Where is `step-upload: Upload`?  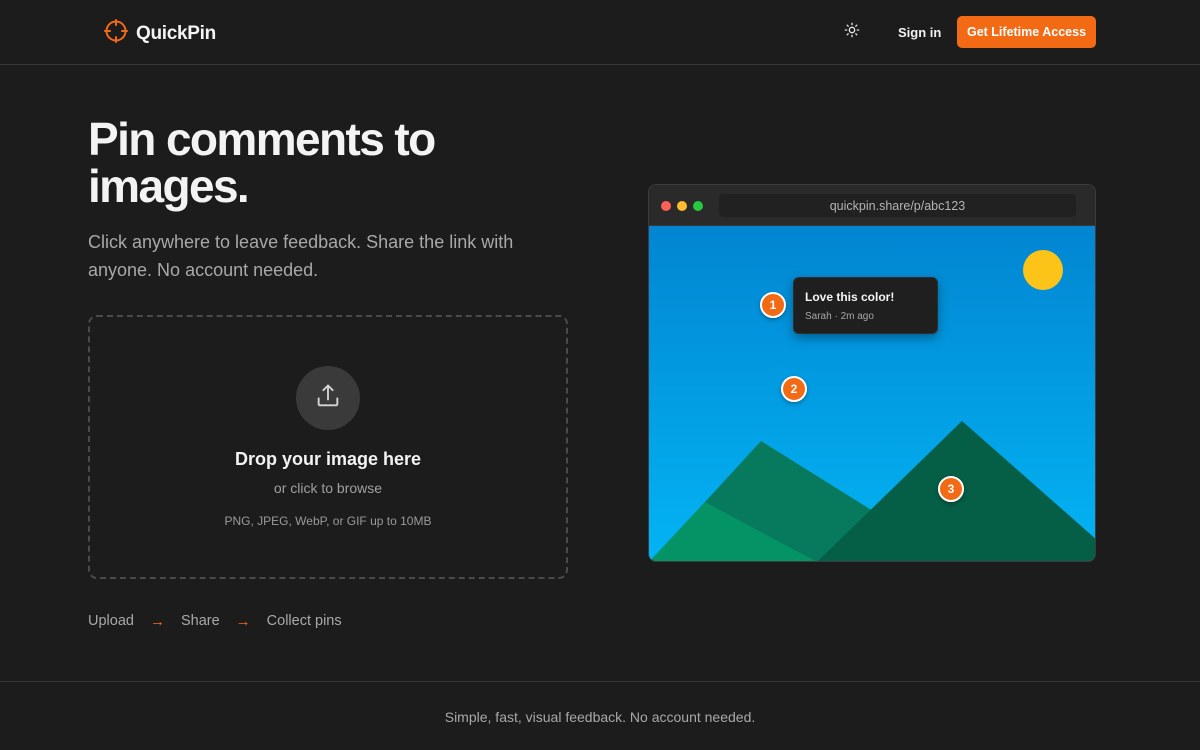 step-upload: Upload is located at coordinates (111, 621).